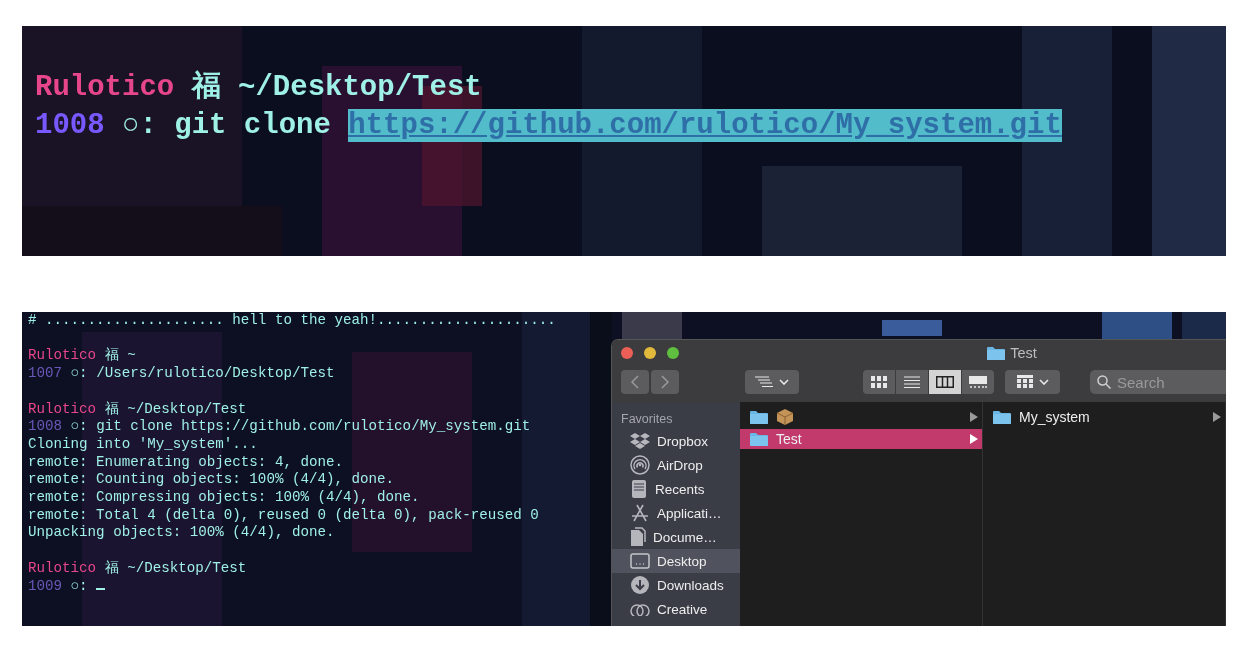 Image resolution: width=1256 pixels, height=650 pixels. What do you see at coordinates (45, 585) in the screenshot?
I see `history-number: 1009` at bounding box center [45, 585].